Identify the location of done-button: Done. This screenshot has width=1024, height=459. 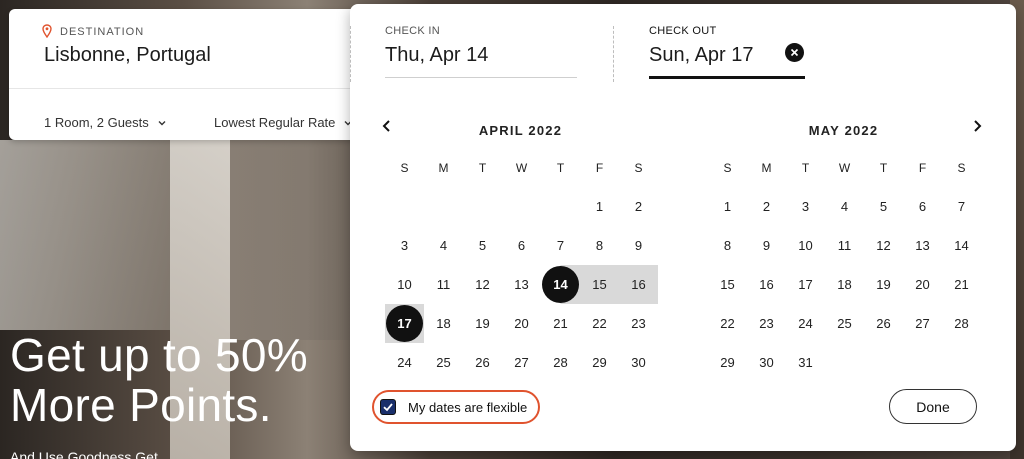
(933, 406).